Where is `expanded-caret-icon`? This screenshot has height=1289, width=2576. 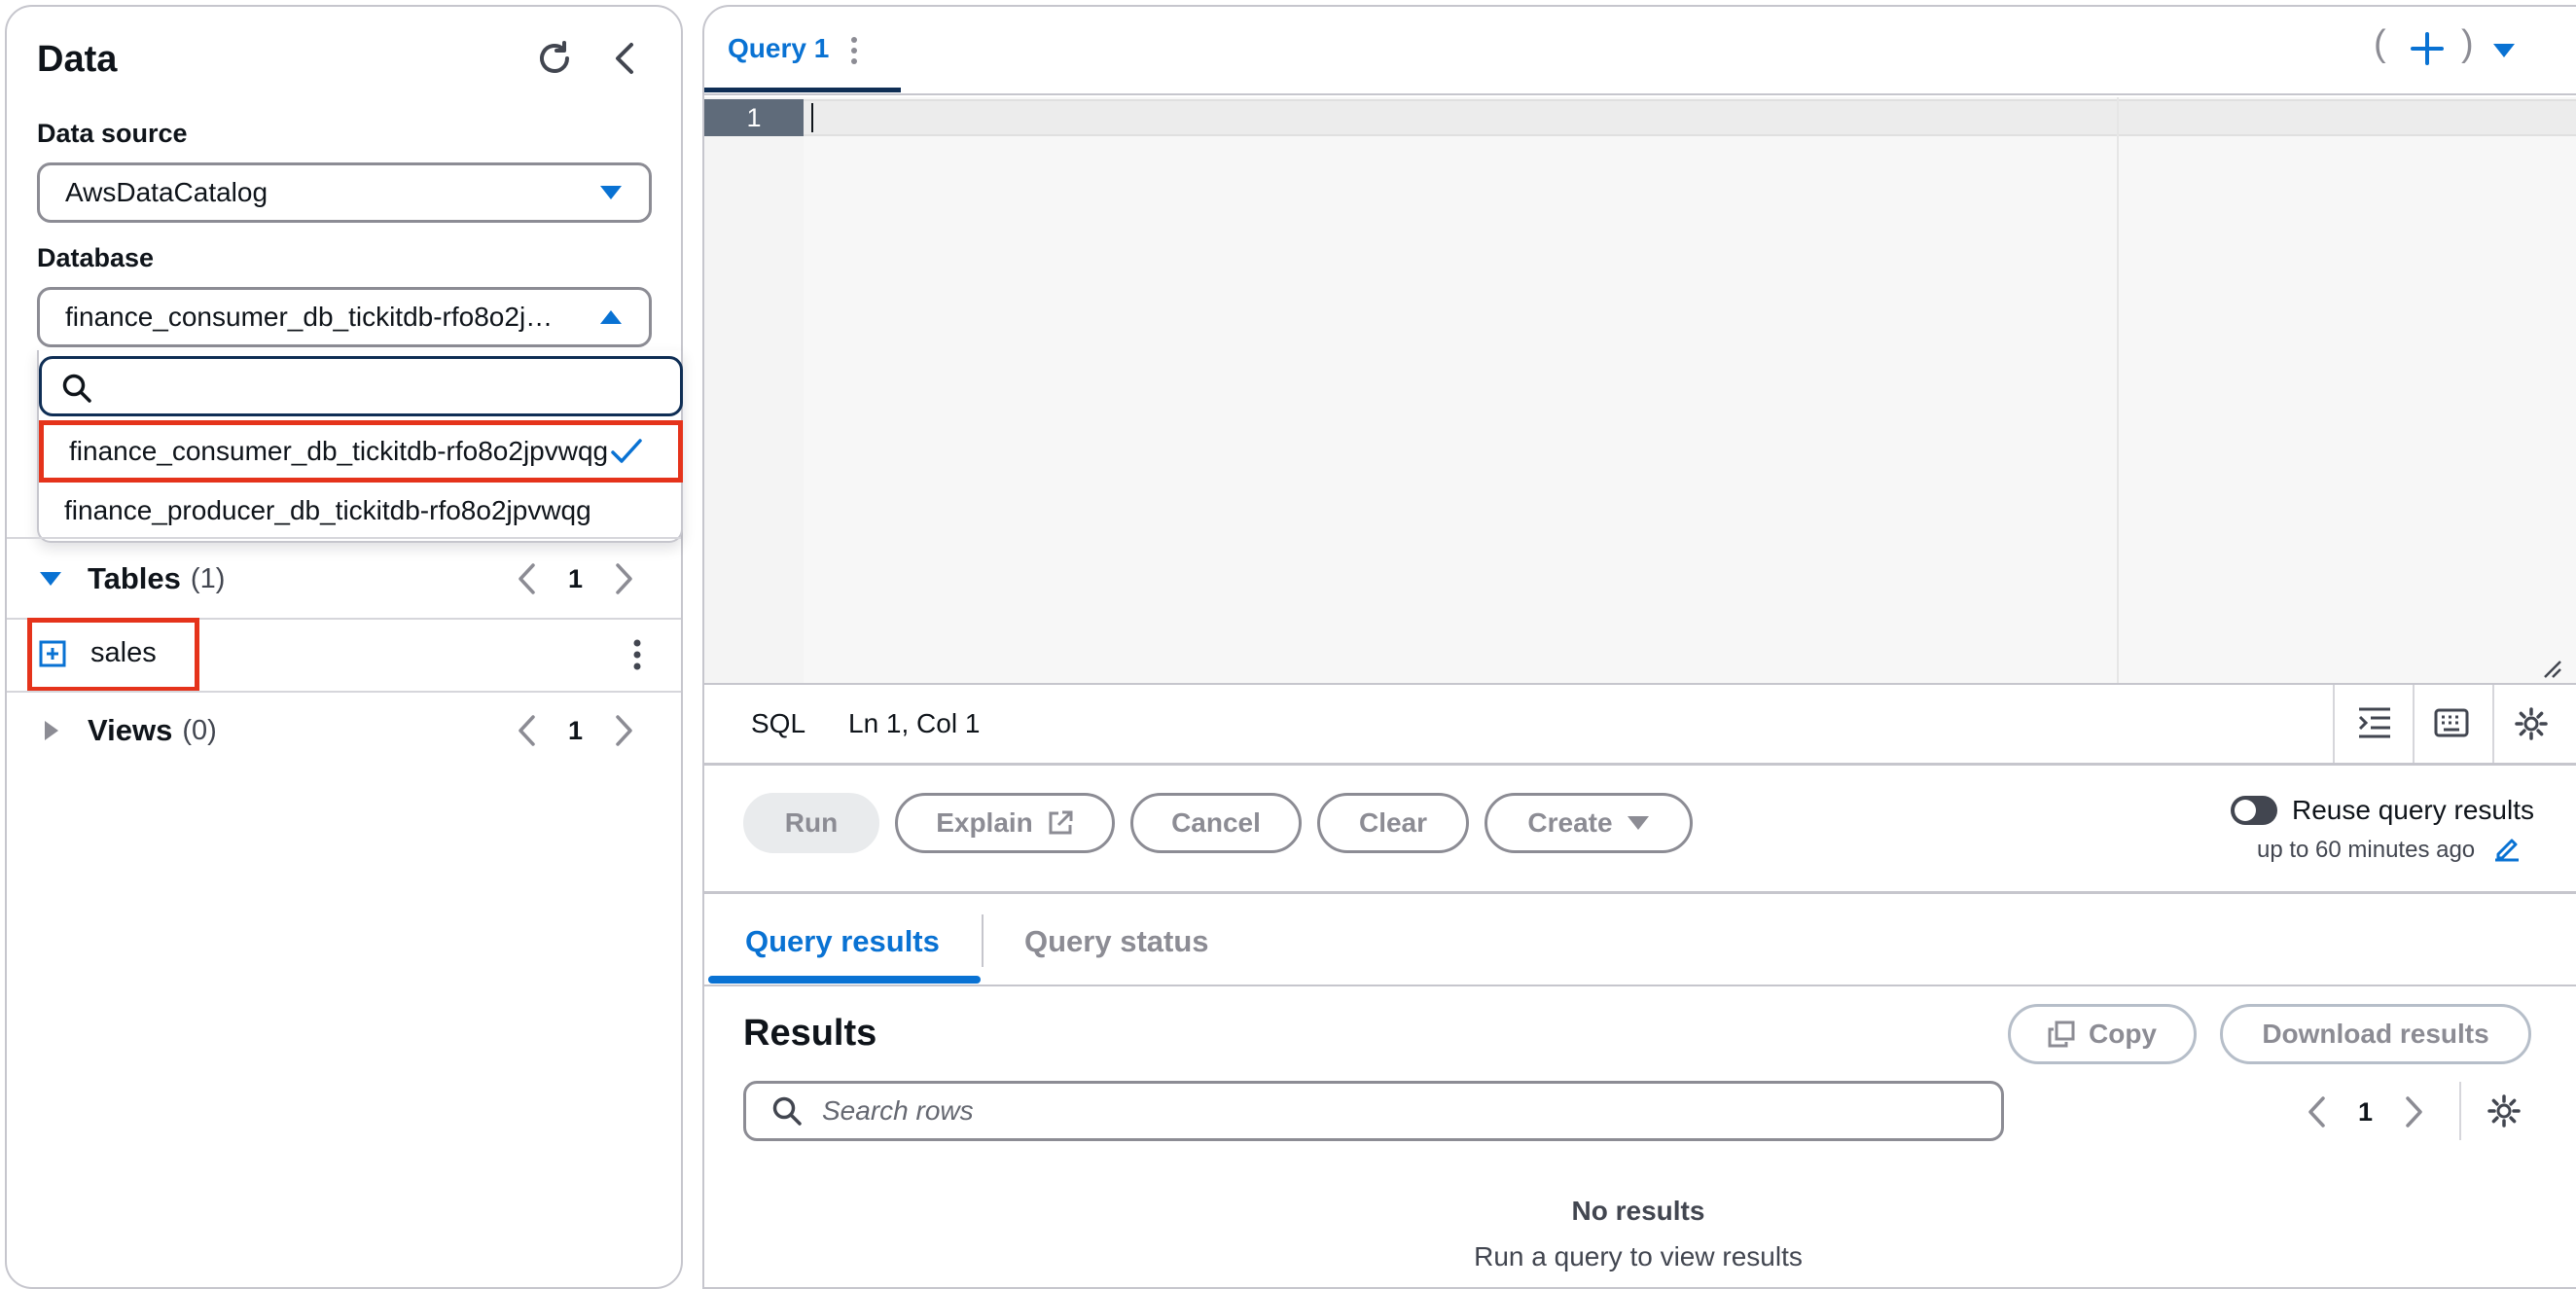
expanded-caret-icon is located at coordinates (50, 579).